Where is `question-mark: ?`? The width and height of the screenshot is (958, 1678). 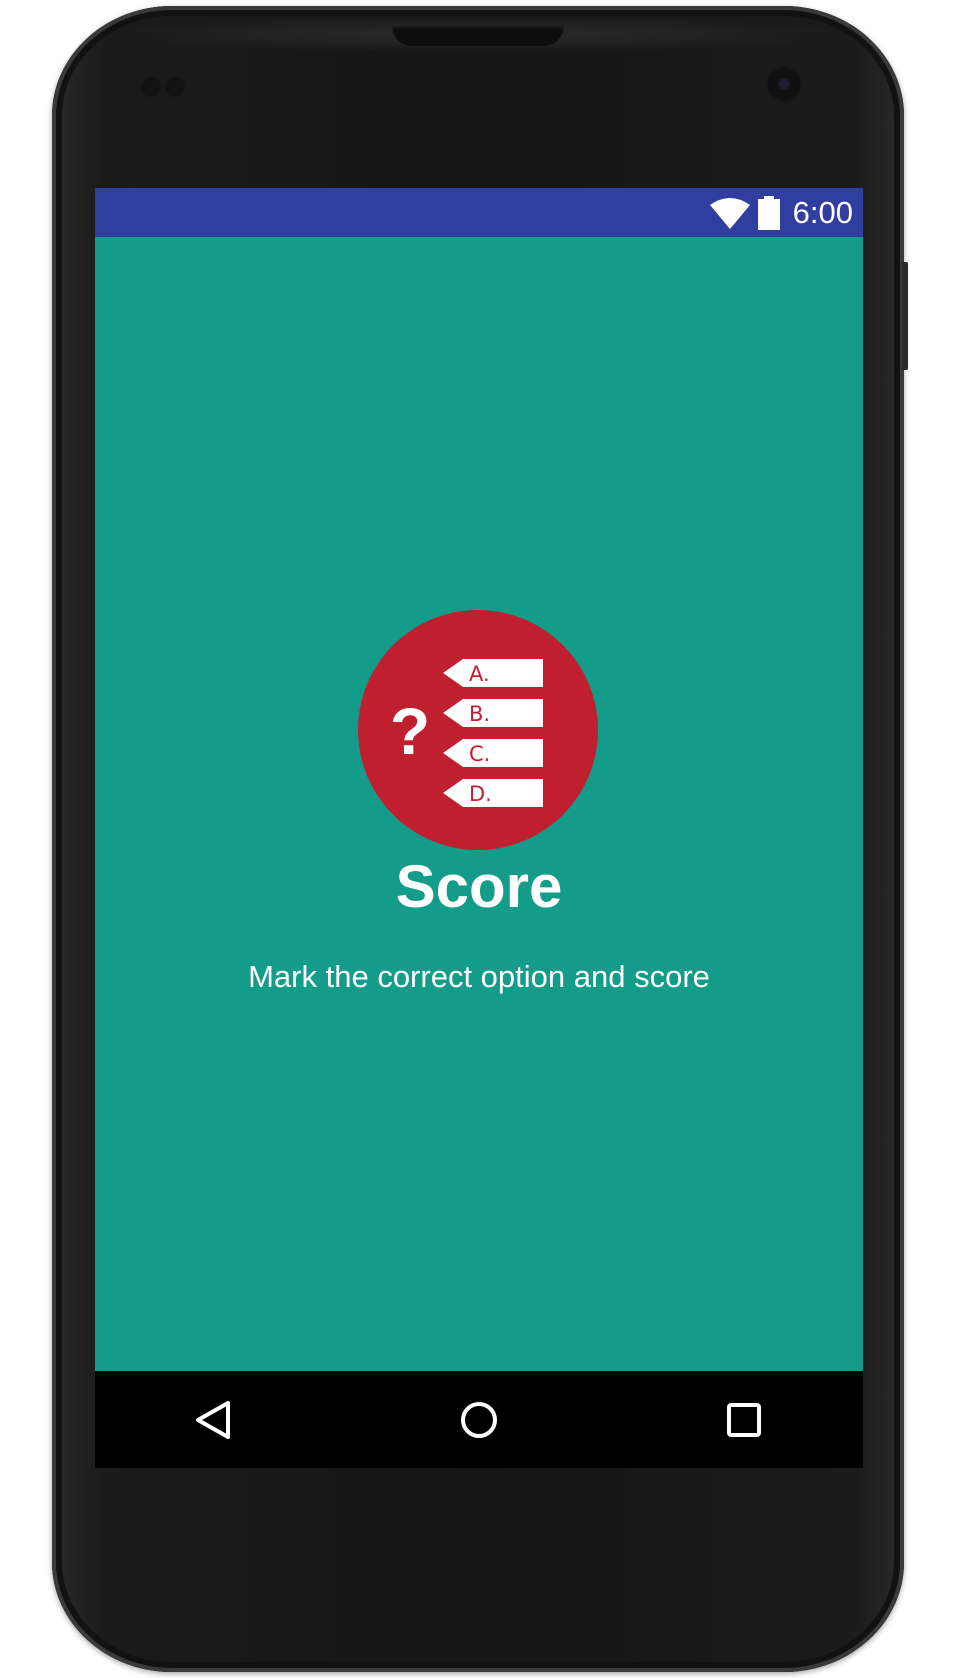 question-mark: ? is located at coordinates (410, 731).